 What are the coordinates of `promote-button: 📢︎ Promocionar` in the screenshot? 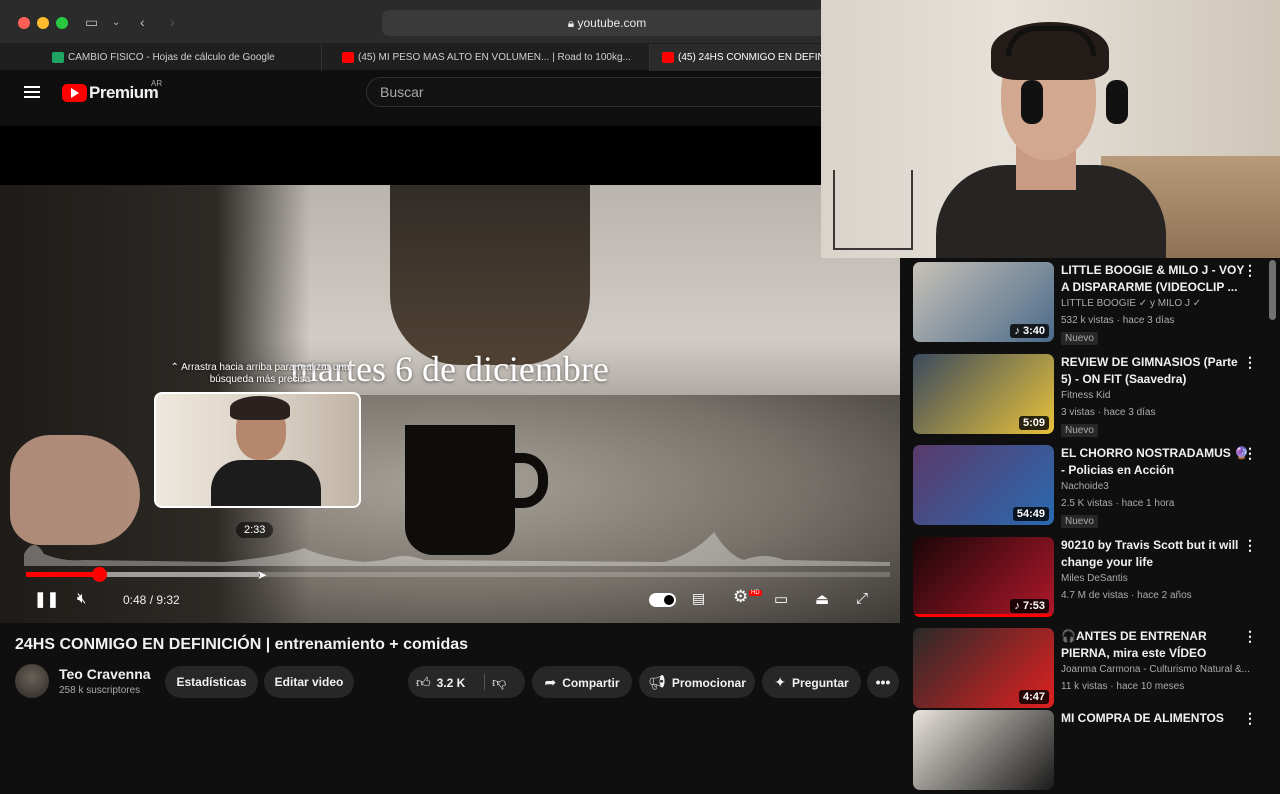 It's located at (697, 682).